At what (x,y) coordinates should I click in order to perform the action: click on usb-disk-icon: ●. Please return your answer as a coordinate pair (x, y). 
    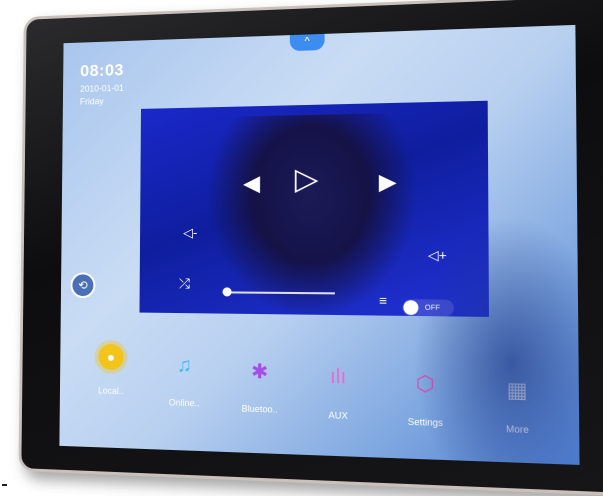
    Looking at the image, I should click on (111, 357).